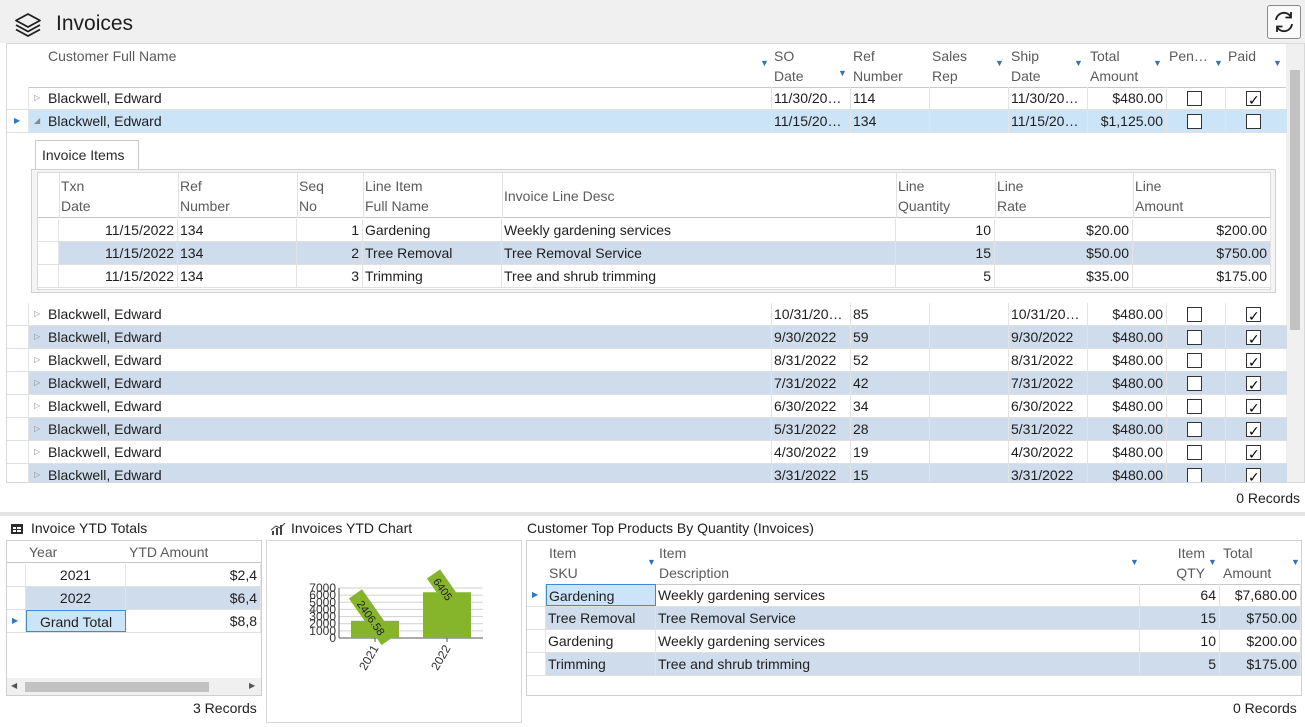  I want to click on cell-ship-date: 3/31/2022, so click(1048, 473).